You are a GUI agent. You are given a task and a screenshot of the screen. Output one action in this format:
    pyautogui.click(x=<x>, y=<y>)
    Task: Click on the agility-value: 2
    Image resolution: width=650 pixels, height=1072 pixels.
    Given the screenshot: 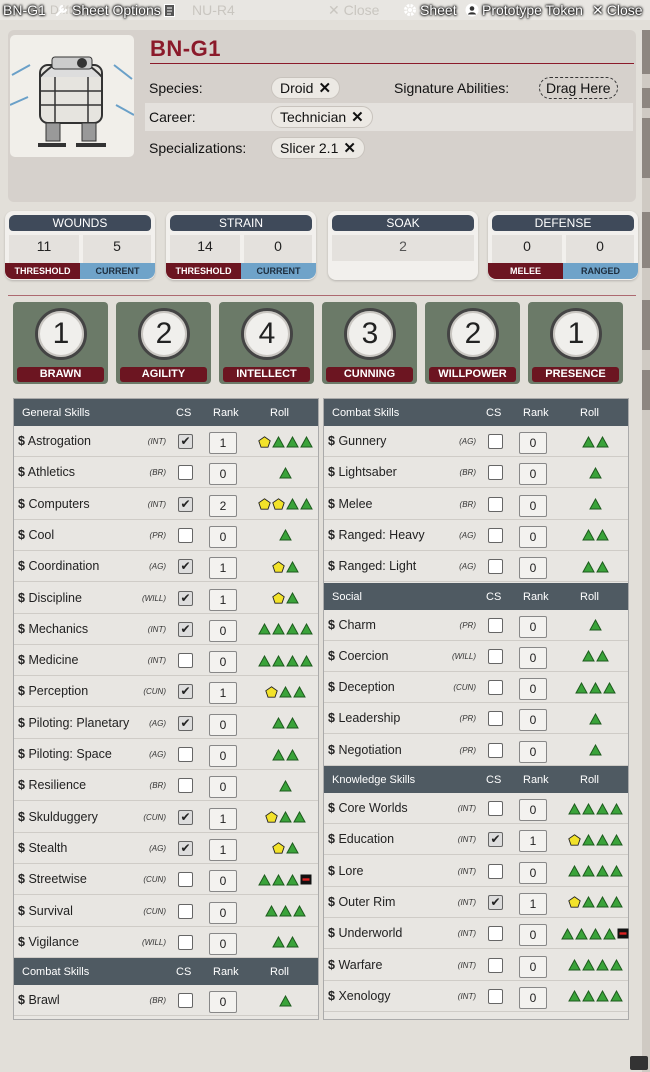 What is the action you would take?
    pyautogui.click(x=164, y=334)
    